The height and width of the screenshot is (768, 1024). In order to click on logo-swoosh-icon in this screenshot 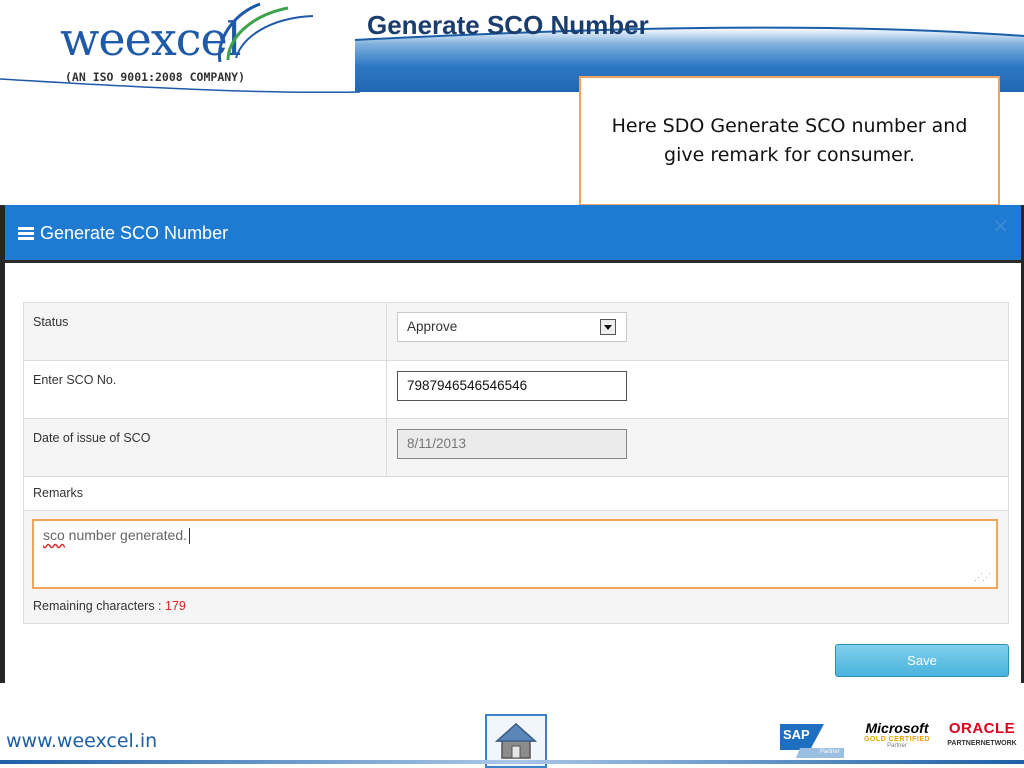, I will do `click(265, 32)`.